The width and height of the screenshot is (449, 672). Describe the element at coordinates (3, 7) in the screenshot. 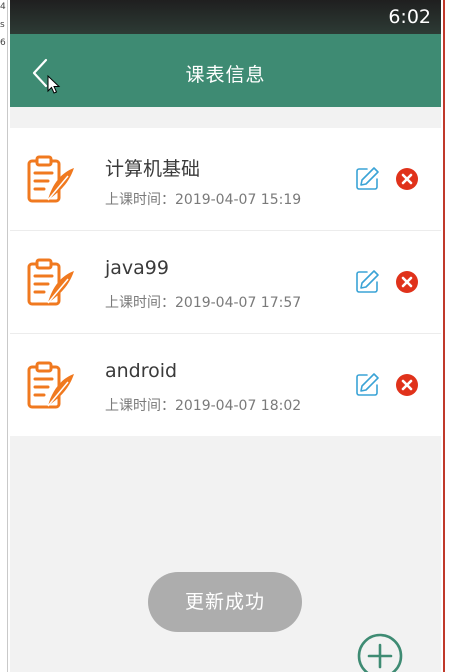

I see `stray-char: 4` at that location.